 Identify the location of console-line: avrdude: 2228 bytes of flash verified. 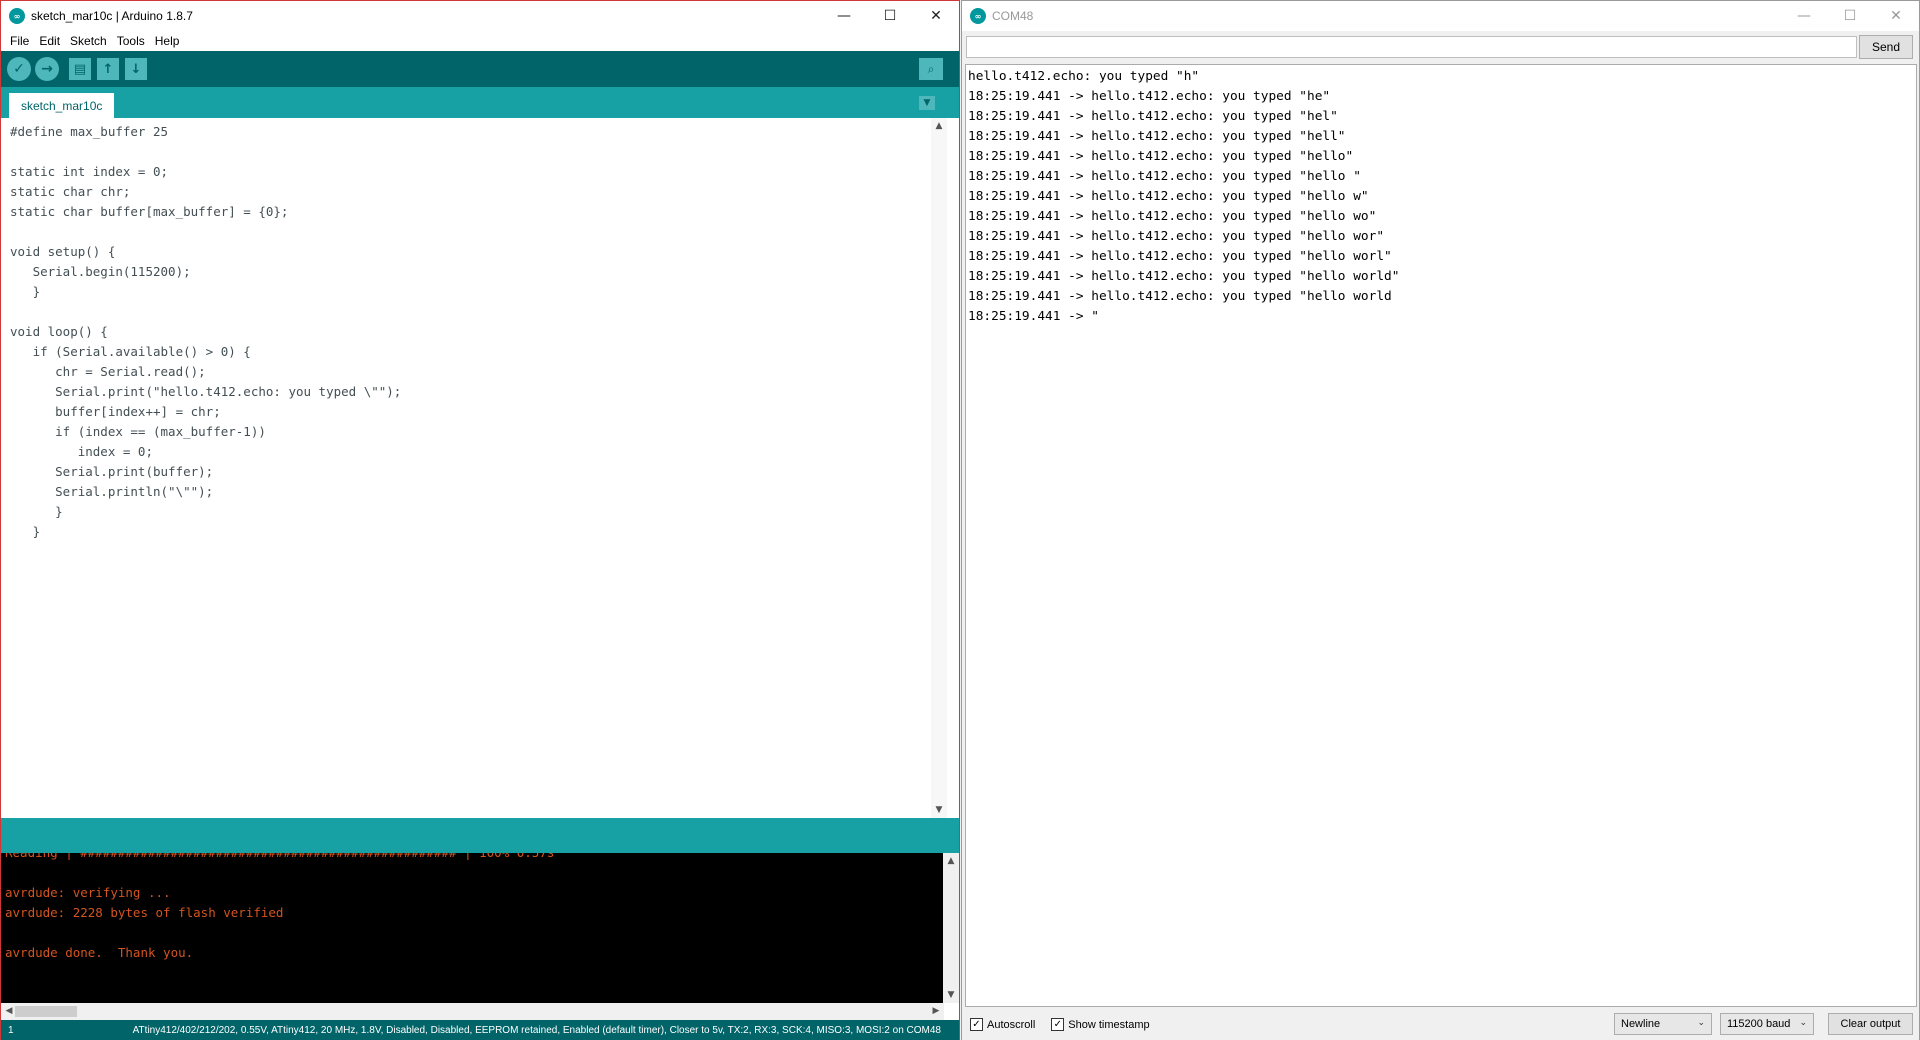
(144, 912).